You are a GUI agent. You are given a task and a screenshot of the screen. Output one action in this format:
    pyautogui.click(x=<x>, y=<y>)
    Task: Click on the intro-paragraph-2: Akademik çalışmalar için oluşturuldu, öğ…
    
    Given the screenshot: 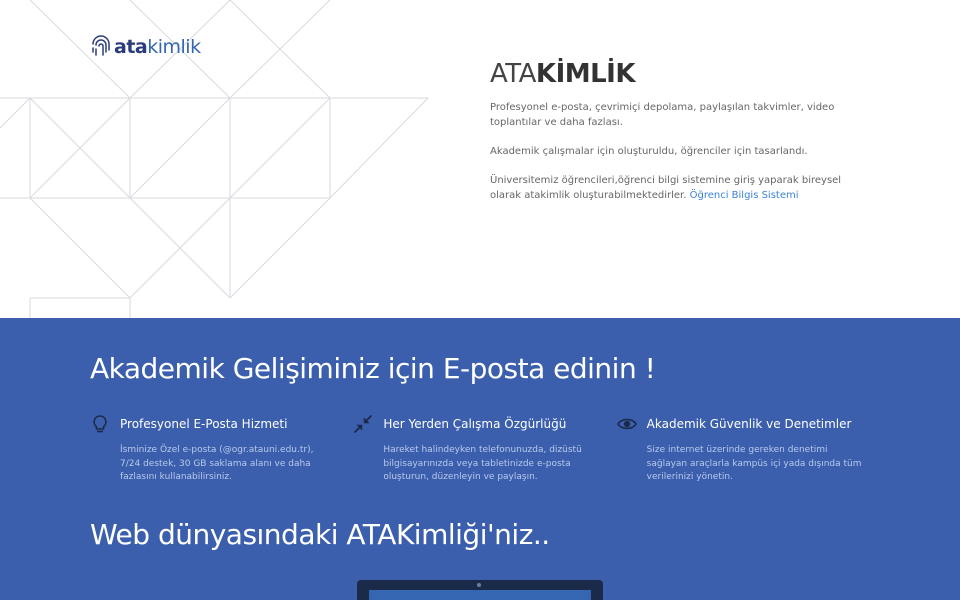 What is the action you would take?
    pyautogui.click(x=649, y=151)
    